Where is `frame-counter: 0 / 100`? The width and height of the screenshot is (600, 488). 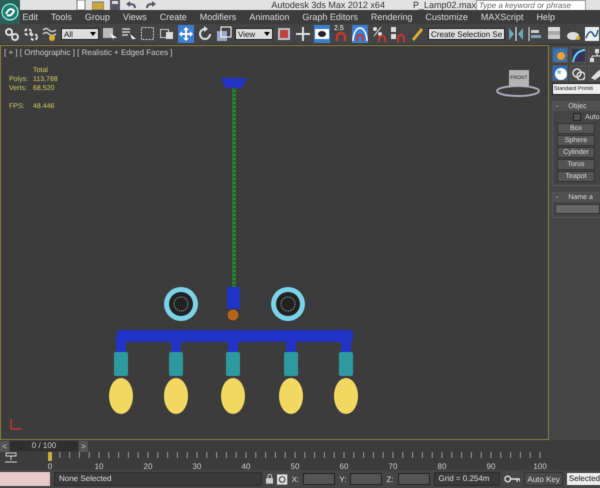 frame-counter: 0 / 100 is located at coordinates (44, 445).